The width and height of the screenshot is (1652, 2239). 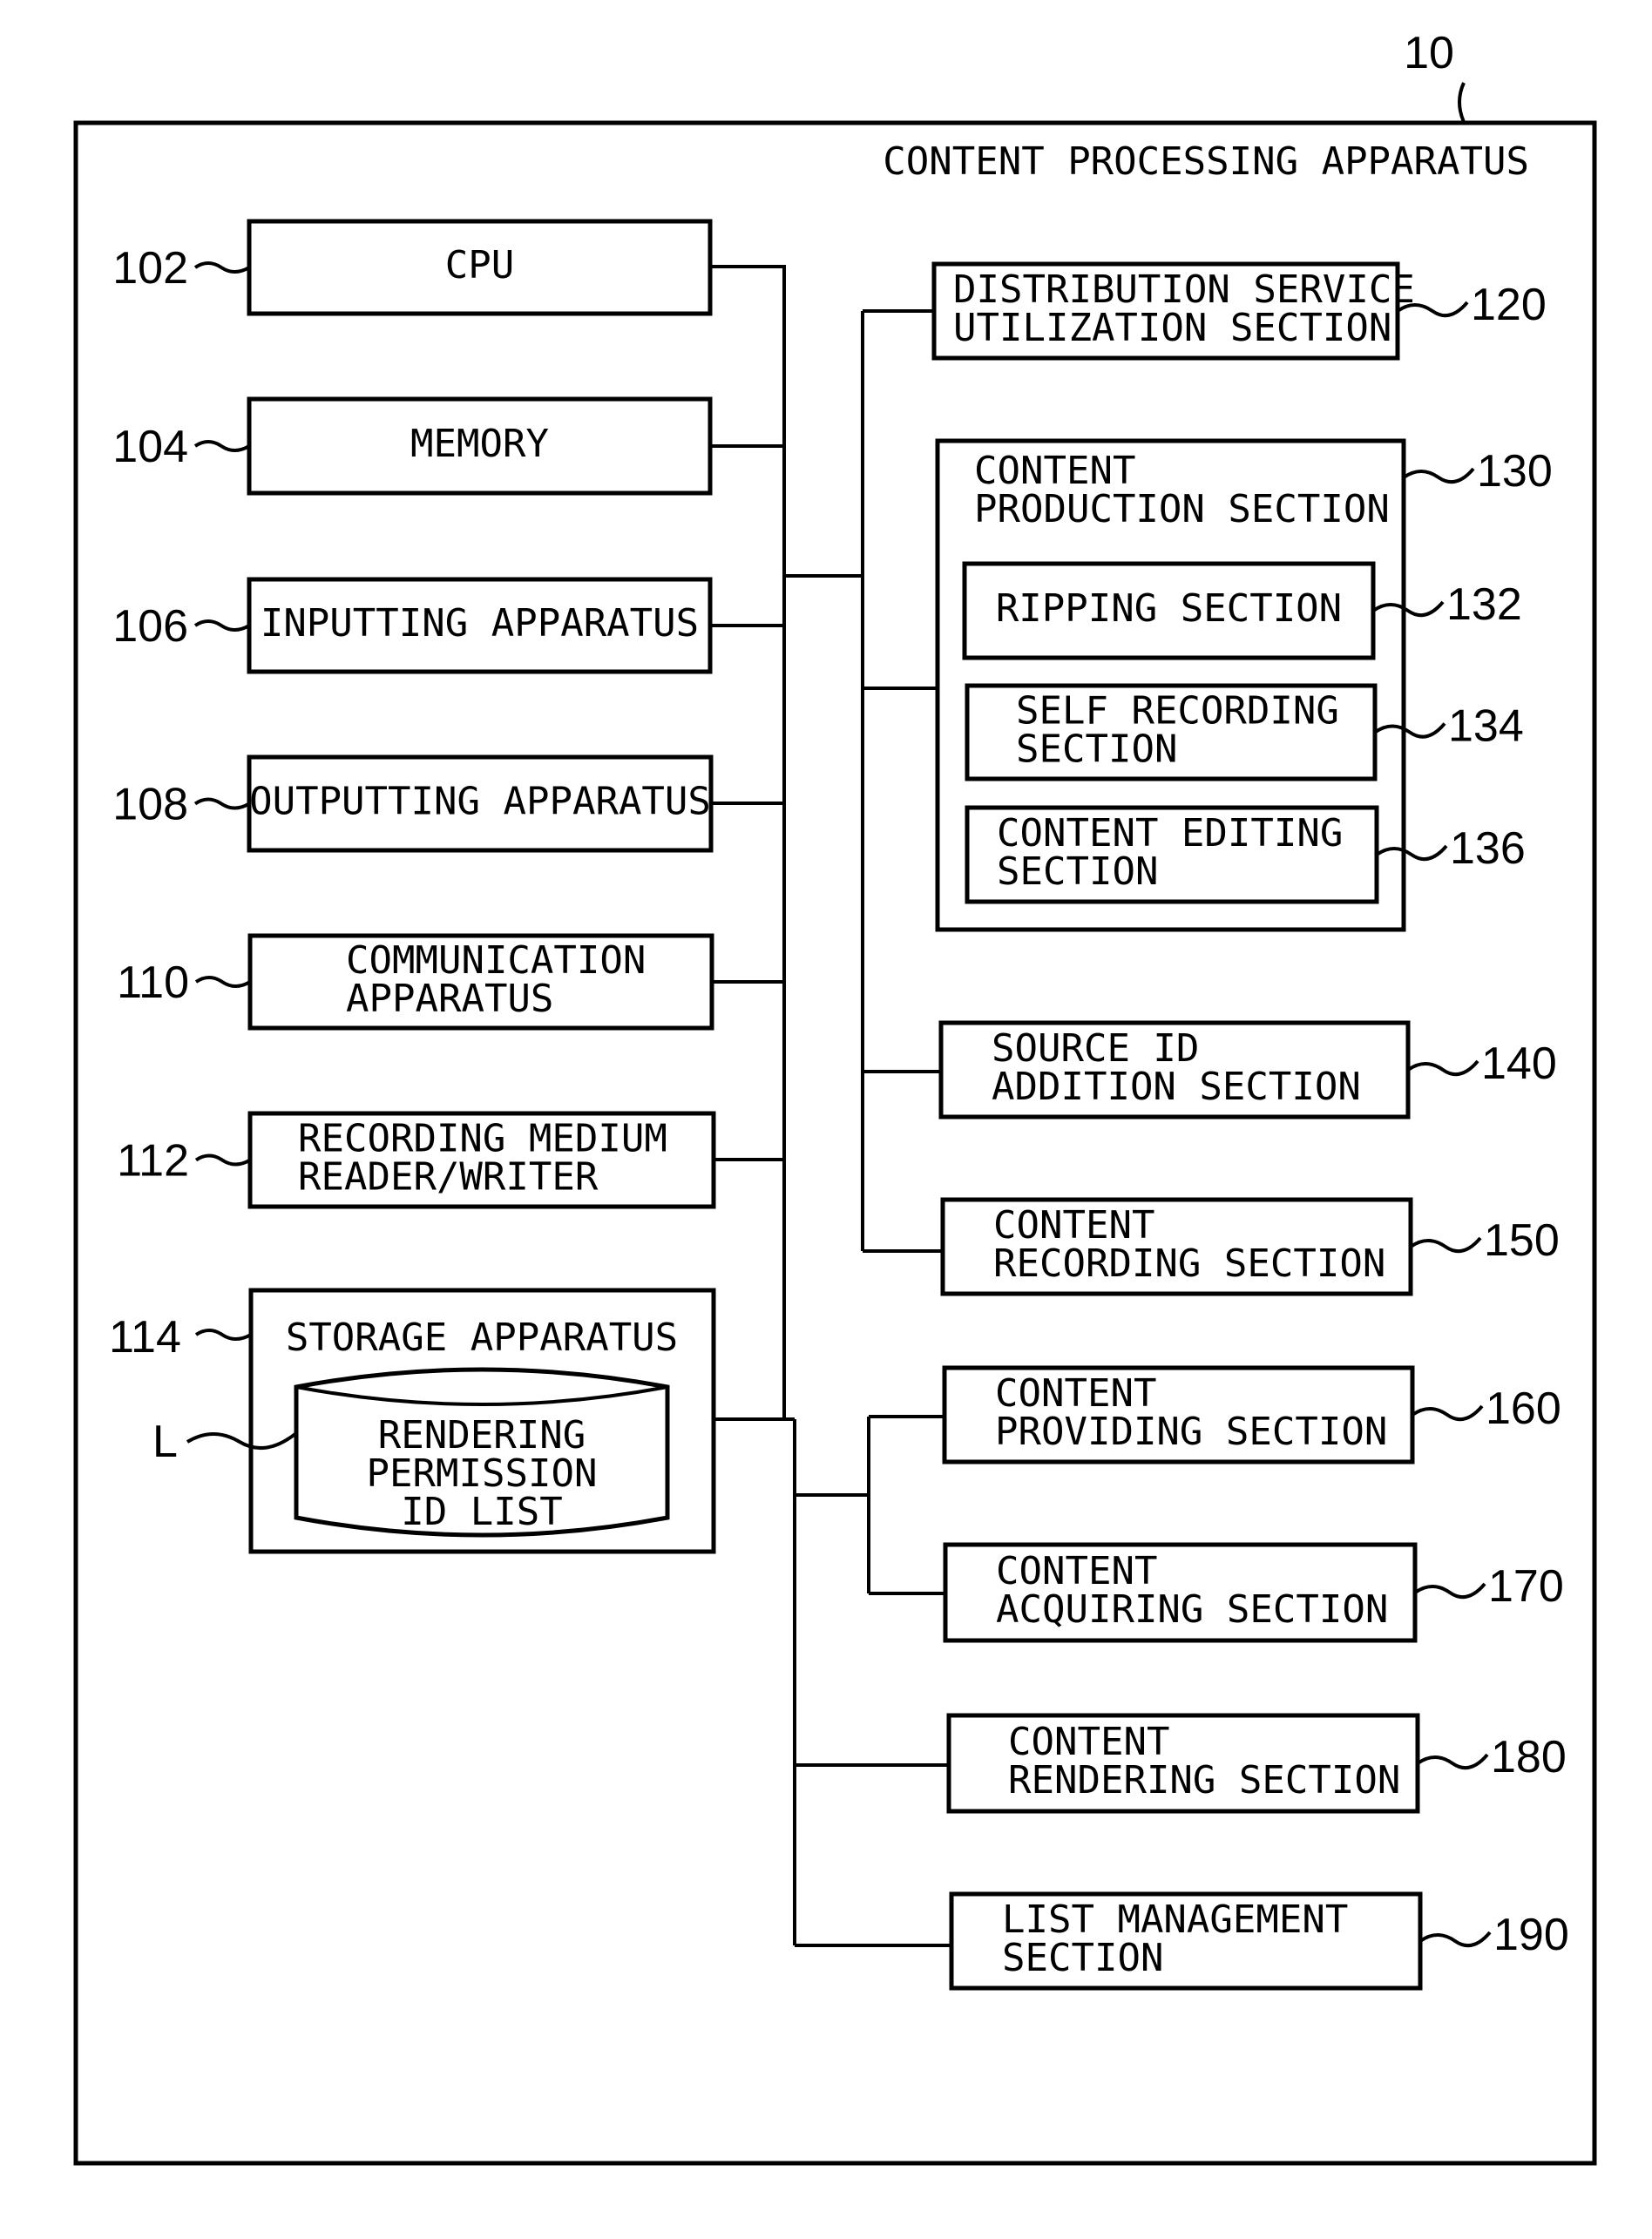 I want to click on left-block-102-label-line-1: CPU, so click(x=480, y=265).